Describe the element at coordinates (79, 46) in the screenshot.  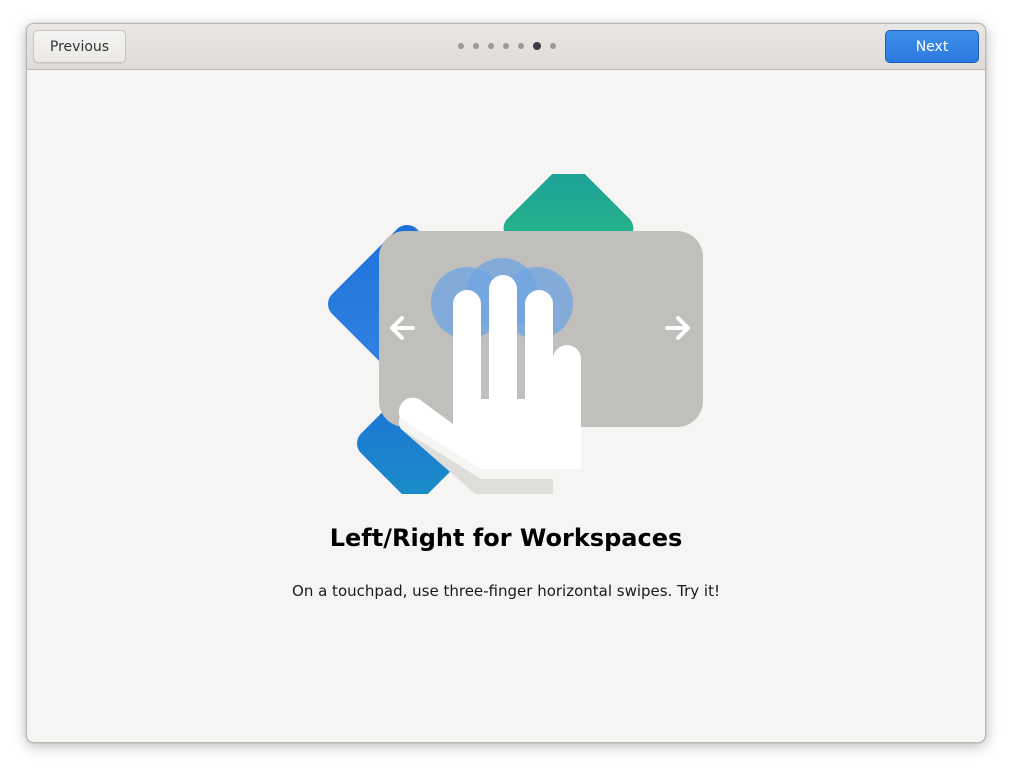
I see `previous-button: Previous` at that location.